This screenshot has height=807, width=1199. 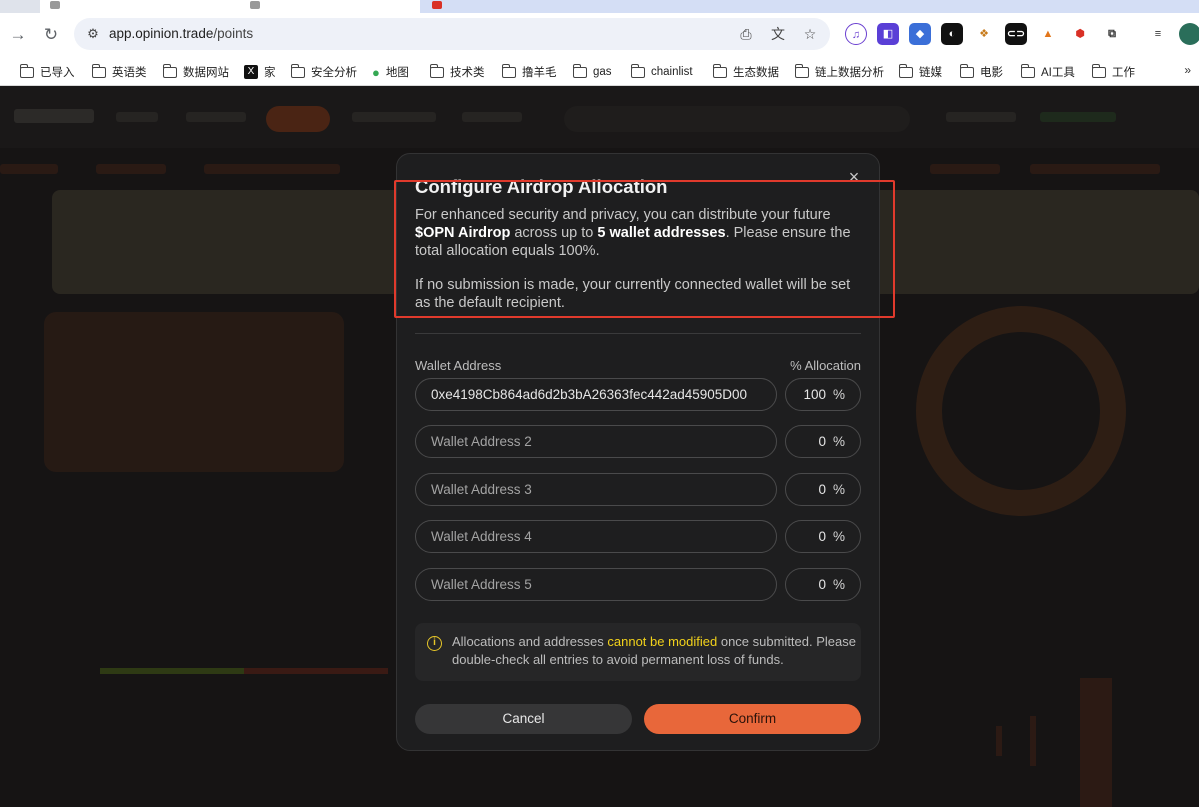 What do you see at coordinates (323, 72) in the screenshot?
I see `bookmark-folder: 安全分析` at bounding box center [323, 72].